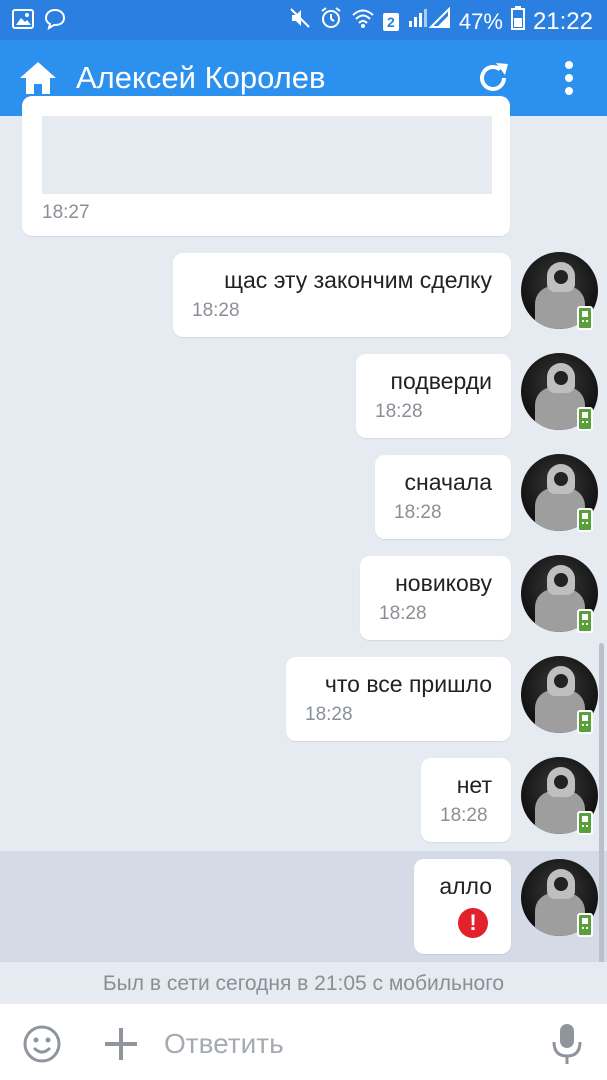 Image resolution: width=607 pixels, height=1080 pixels. Describe the element at coordinates (303, 504) in the screenshot. I see `message-row: сначала 18:28` at that location.